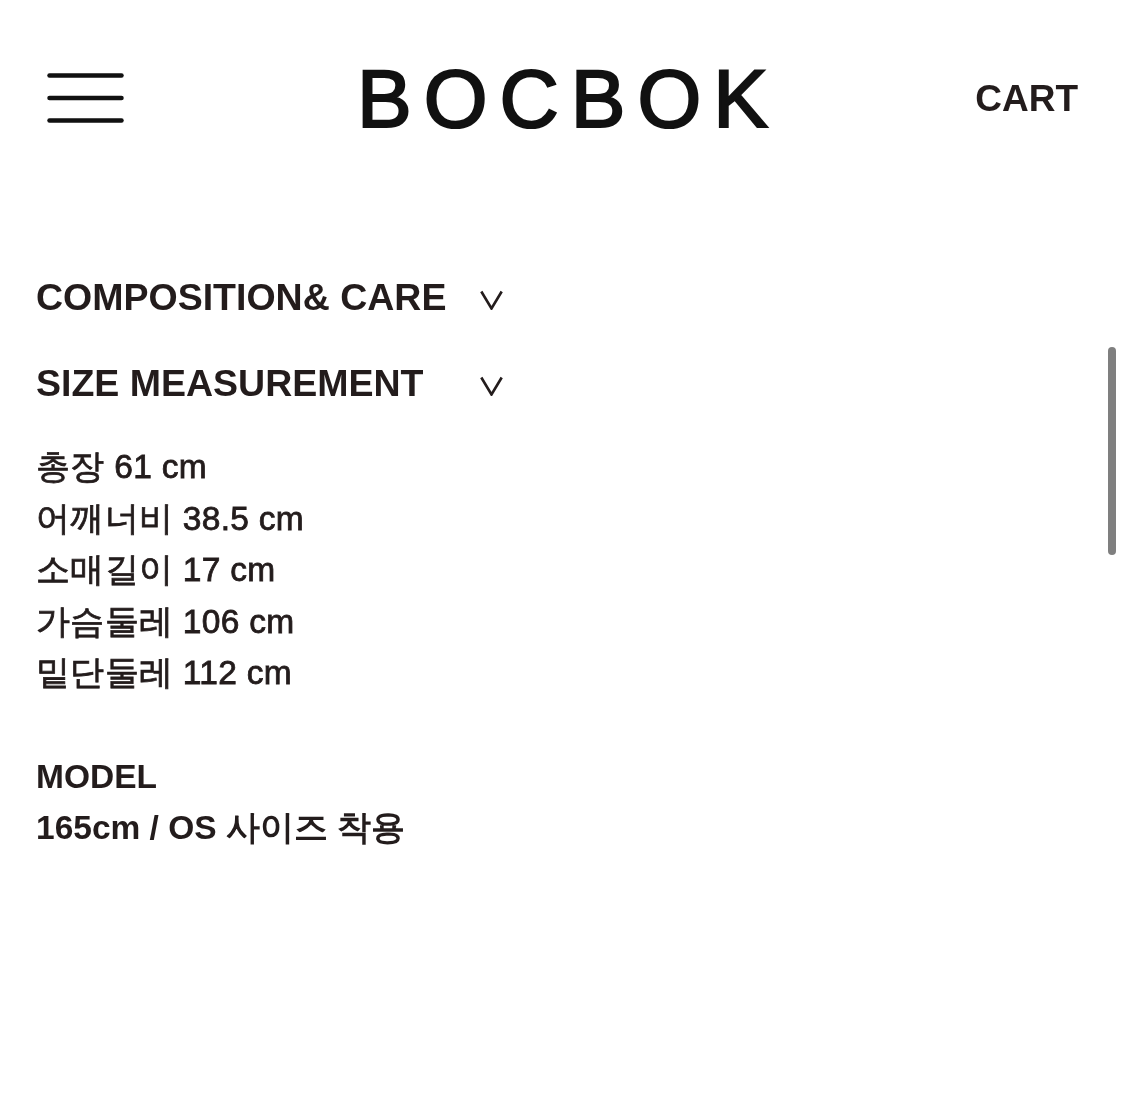  I want to click on accordion-header: SIZE MEASUREMENT, so click(269, 383).